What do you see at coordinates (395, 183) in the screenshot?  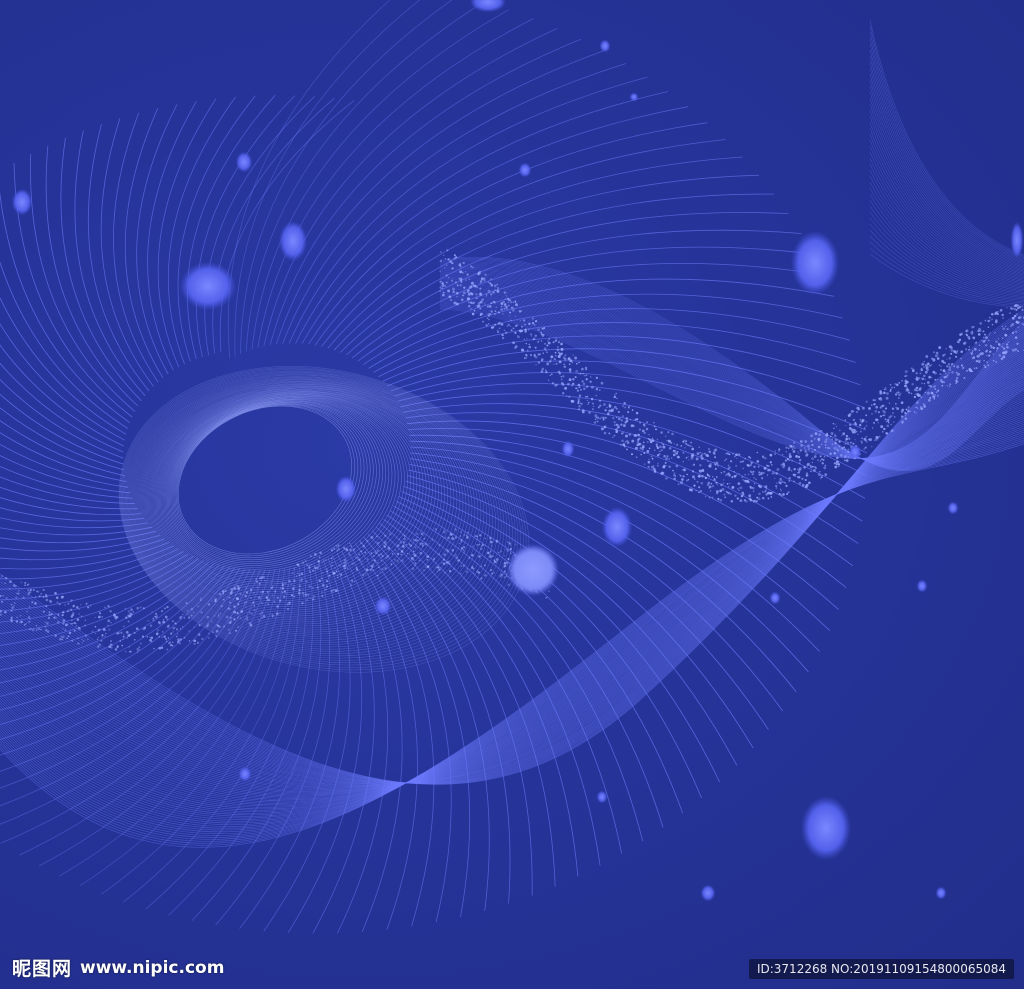 I see `fan-line` at bounding box center [395, 183].